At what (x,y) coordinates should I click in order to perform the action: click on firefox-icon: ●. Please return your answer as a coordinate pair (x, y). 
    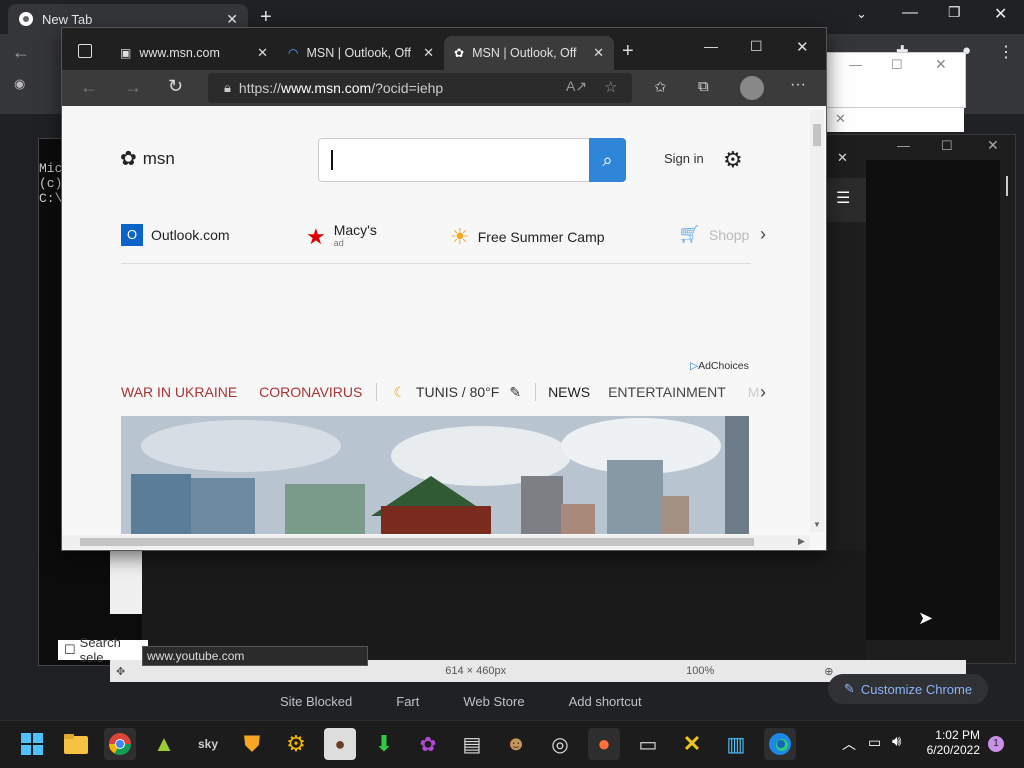
    Looking at the image, I should click on (604, 744).